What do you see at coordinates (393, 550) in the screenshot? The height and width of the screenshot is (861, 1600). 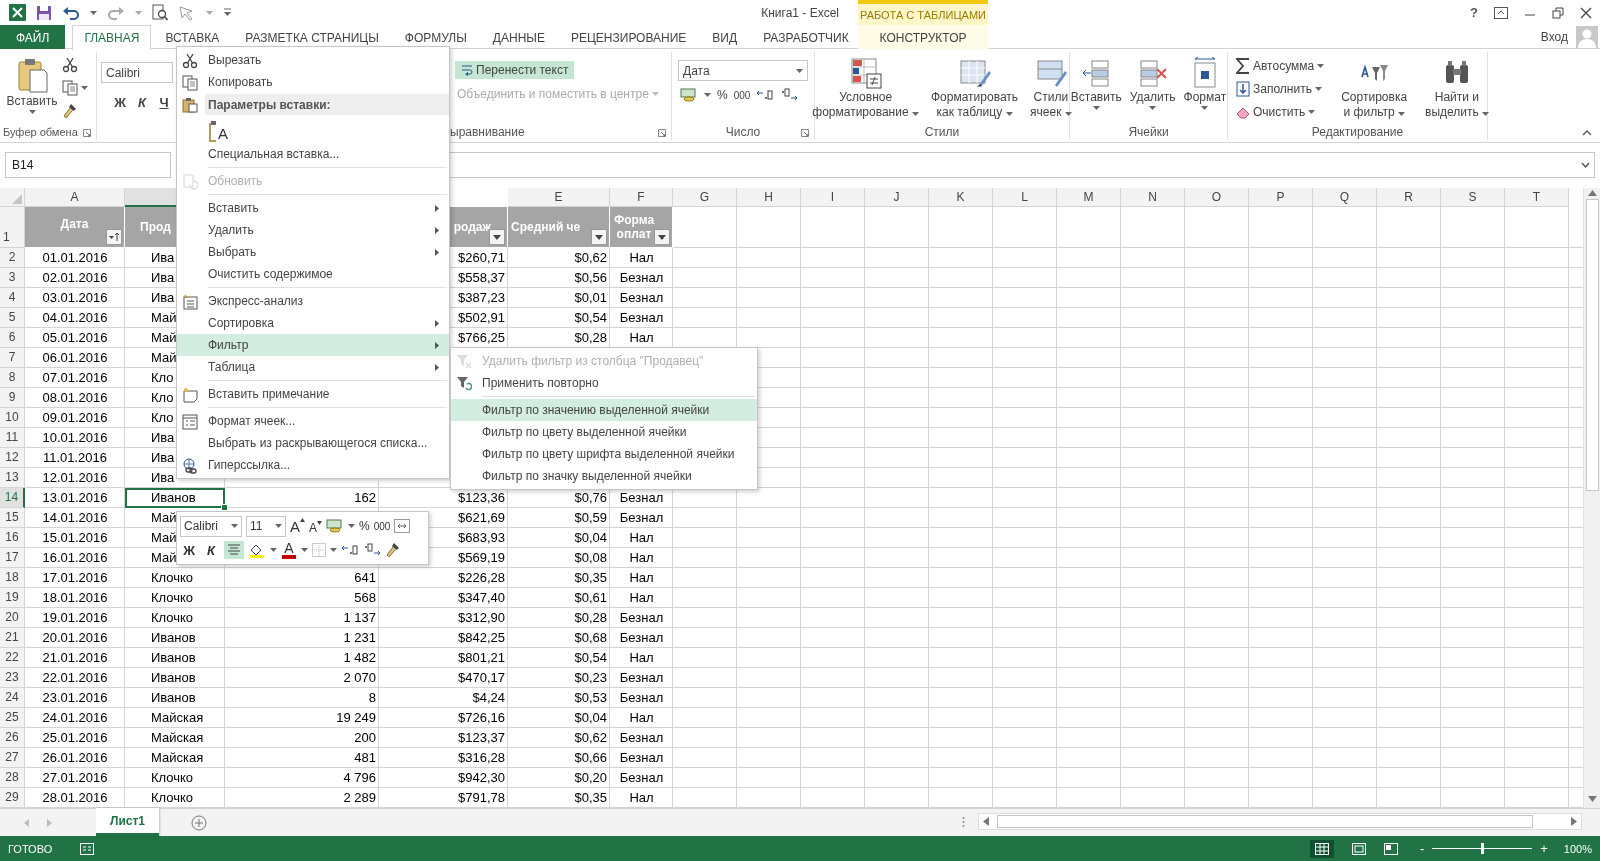 I see `format-painter-icon` at bounding box center [393, 550].